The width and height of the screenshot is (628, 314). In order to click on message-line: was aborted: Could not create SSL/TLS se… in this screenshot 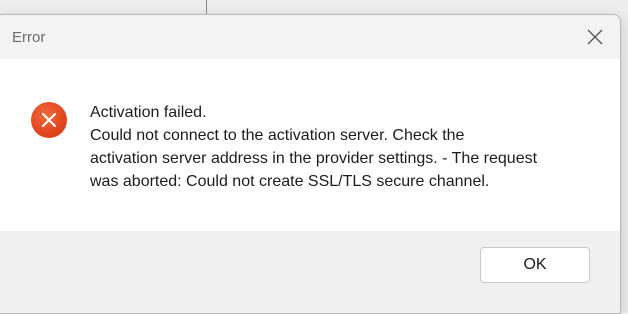, I will do `click(290, 181)`.